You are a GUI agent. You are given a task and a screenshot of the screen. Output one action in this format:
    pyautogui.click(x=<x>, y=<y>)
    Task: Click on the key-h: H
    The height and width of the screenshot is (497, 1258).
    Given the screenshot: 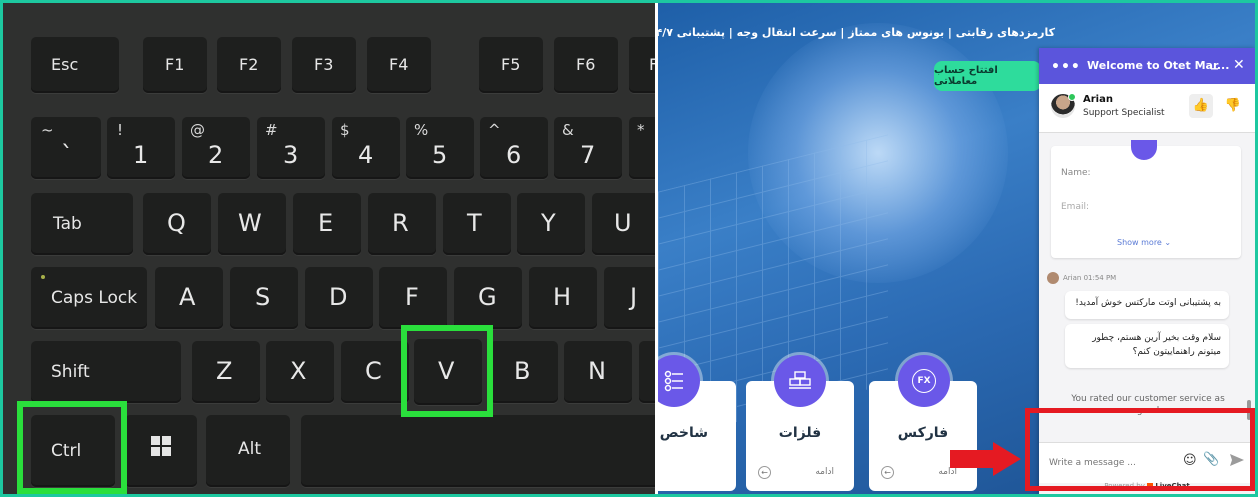 What is the action you would take?
    pyautogui.click(x=563, y=298)
    